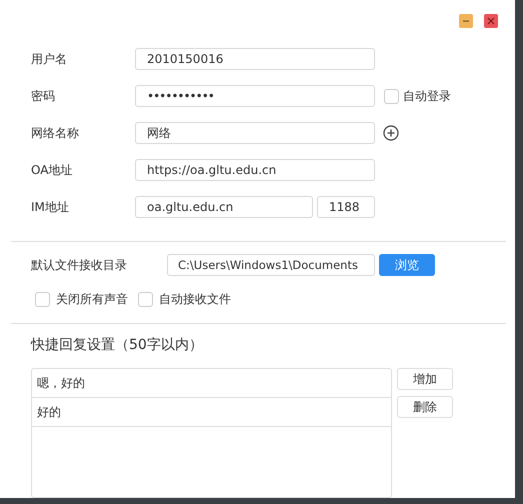  I want to click on close-icon, so click(491, 21).